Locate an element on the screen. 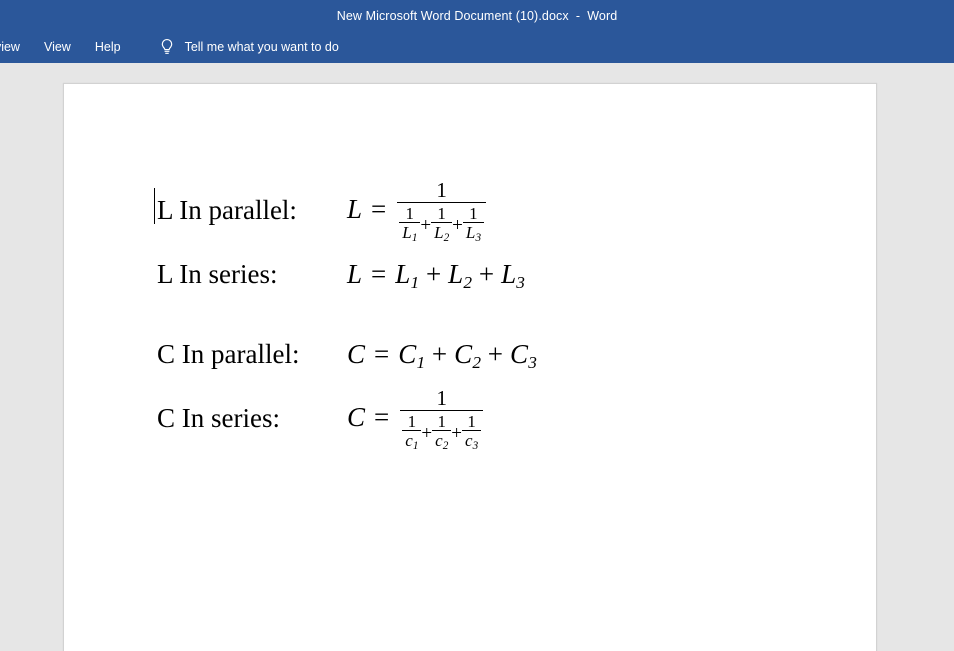 The width and height of the screenshot is (954, 651). fraction-denominator: 1 c1 + 1 c2 + 1 c3 is located at coordinates (442, 431).